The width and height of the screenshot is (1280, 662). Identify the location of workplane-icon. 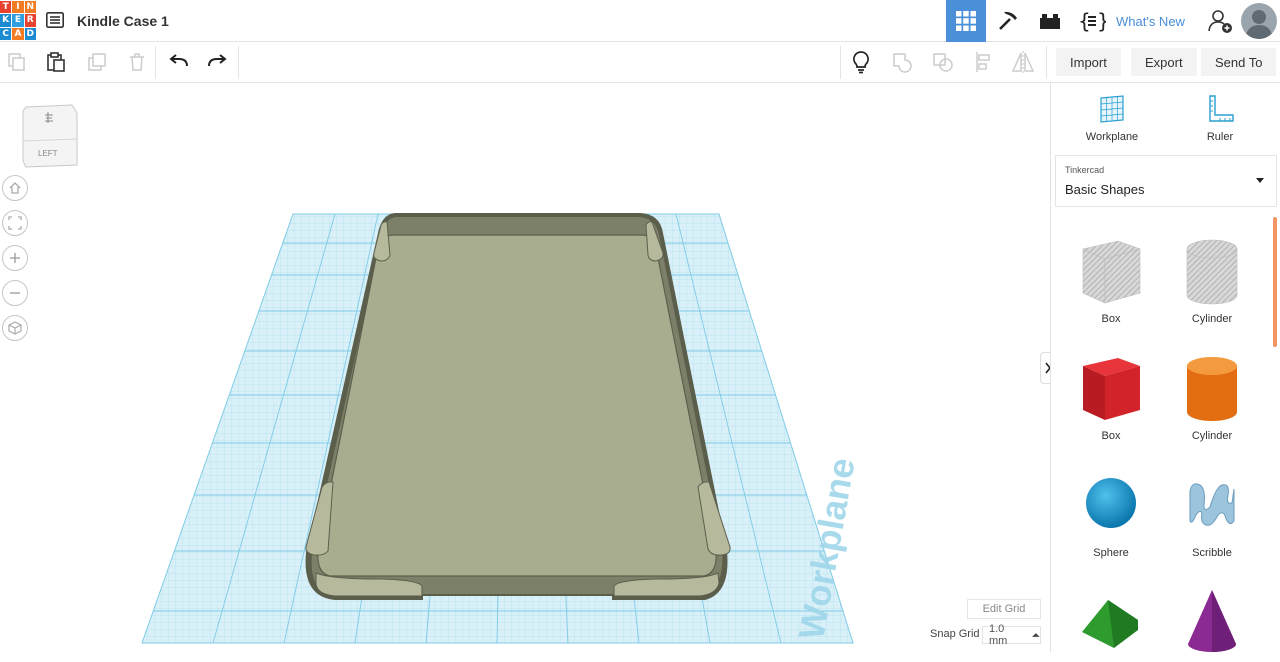
(1112, 109).